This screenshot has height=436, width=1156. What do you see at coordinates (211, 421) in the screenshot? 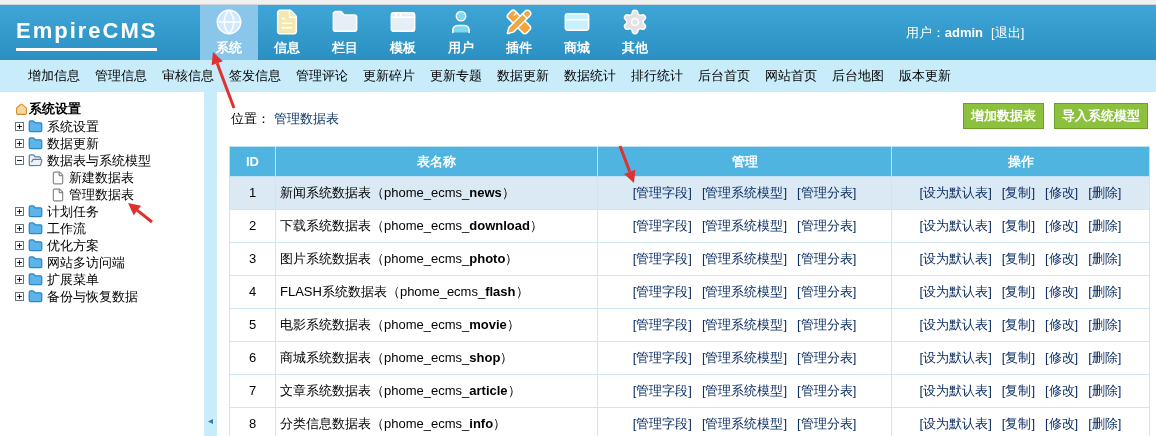
I see `collapse-toggle: ◂` at bounding box center [211, 421].